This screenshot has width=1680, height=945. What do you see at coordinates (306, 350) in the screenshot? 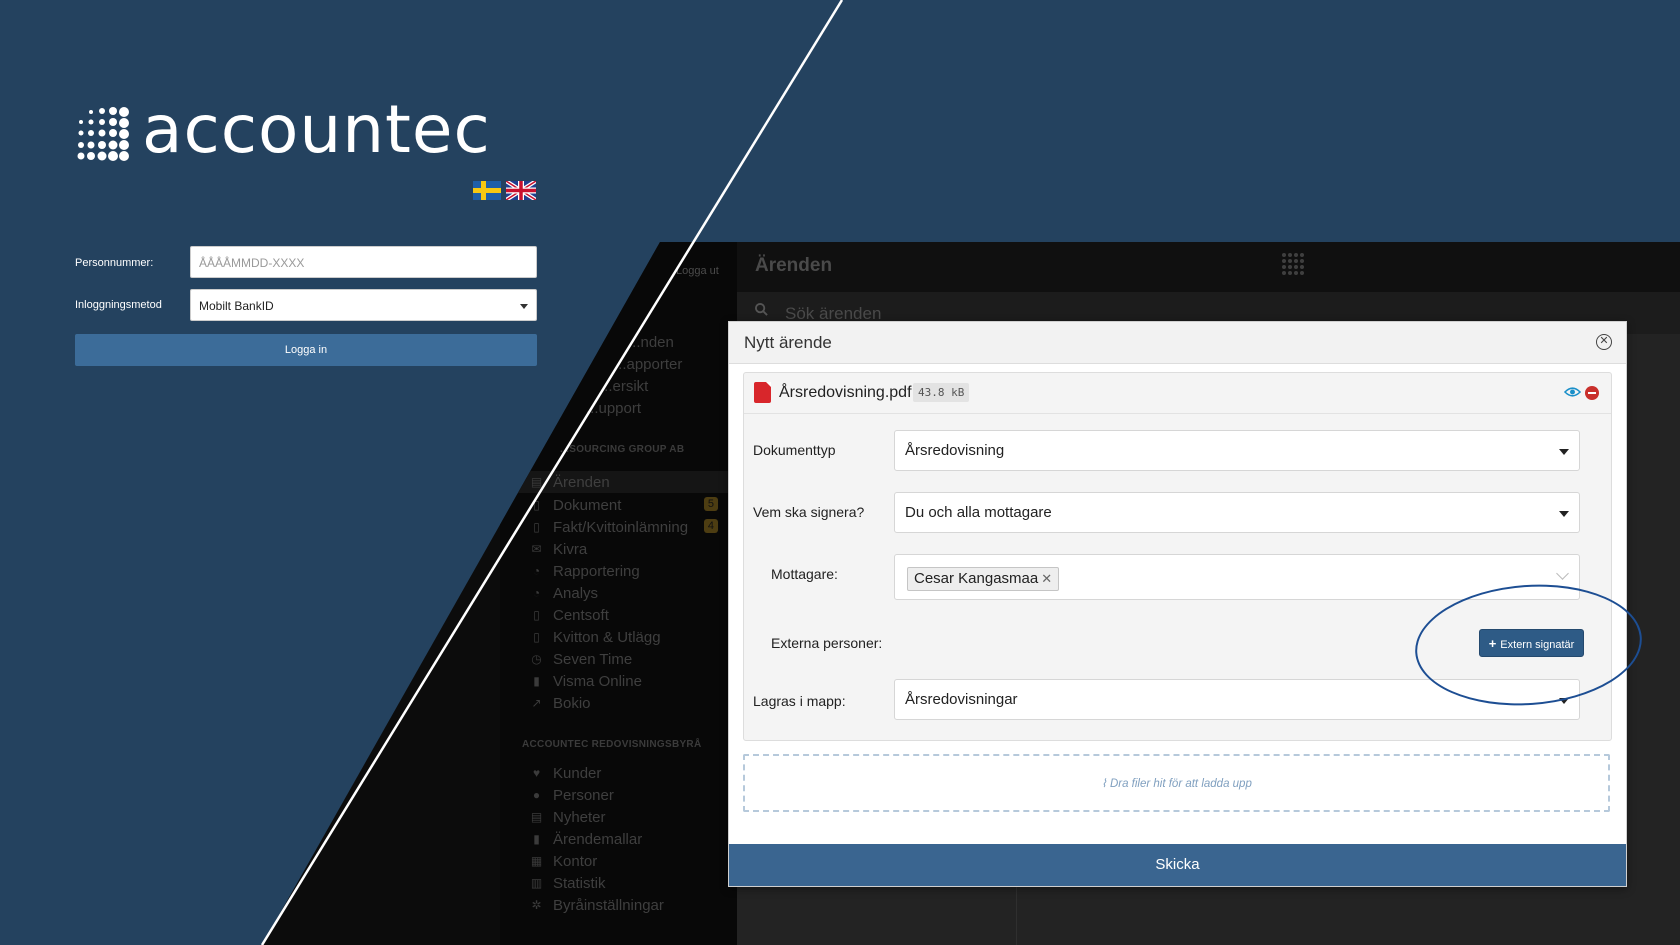
I see `login-button: Logga in` at bounding box center [306, 350].